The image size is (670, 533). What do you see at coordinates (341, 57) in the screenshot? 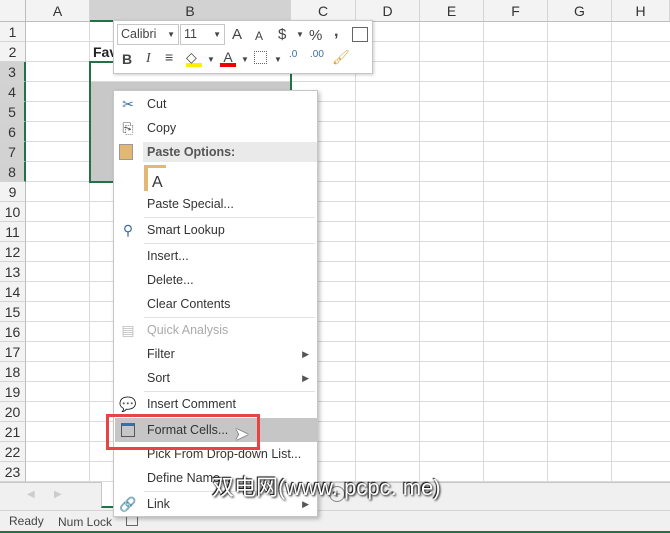
I see `format-painter-icon: 🖌` at bounding box center [341, 57].